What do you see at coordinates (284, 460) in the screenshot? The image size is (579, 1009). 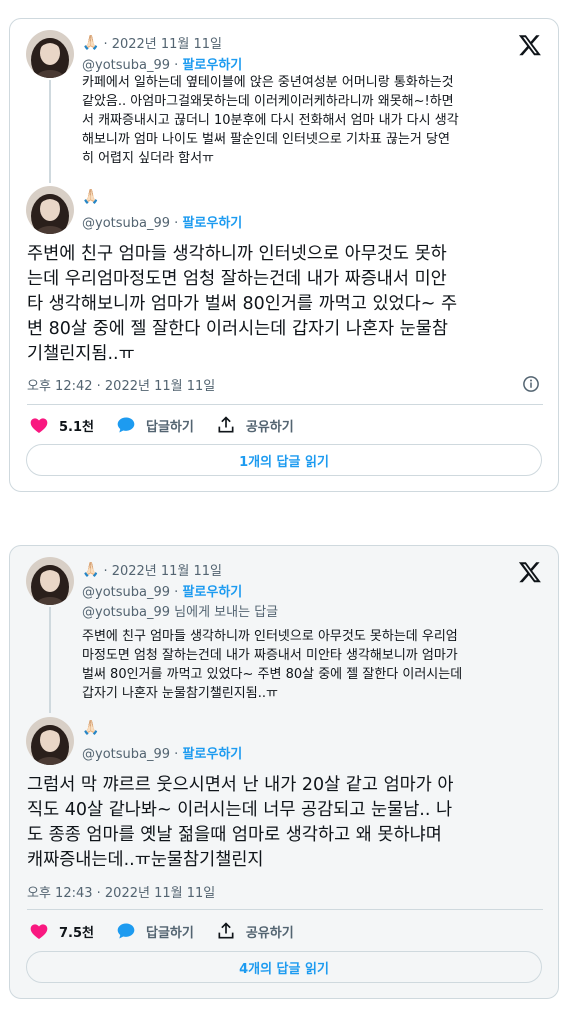 I see `read-replies-button: 1개의 답글 읽기` at bounding box center [284, 460].